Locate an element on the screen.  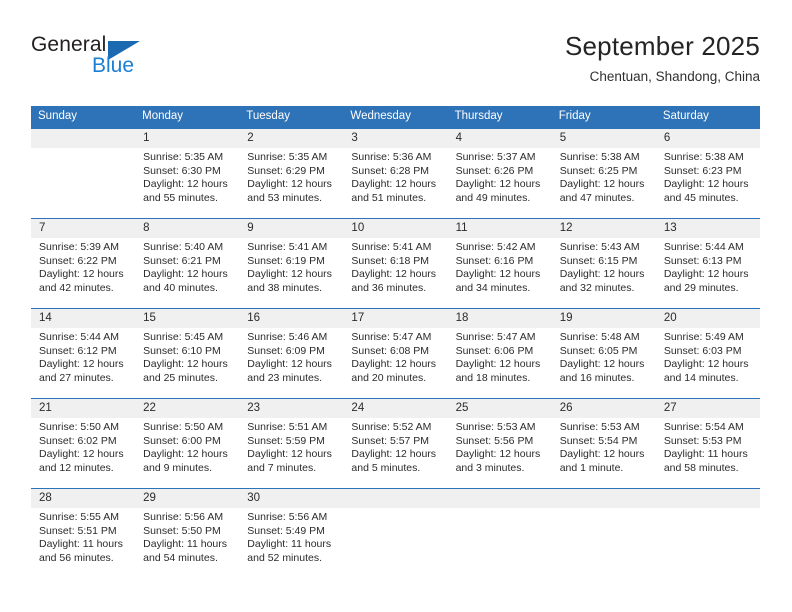
day-info-sunset: Sunset: 6:18 PM is located at coordinates (390, 260).